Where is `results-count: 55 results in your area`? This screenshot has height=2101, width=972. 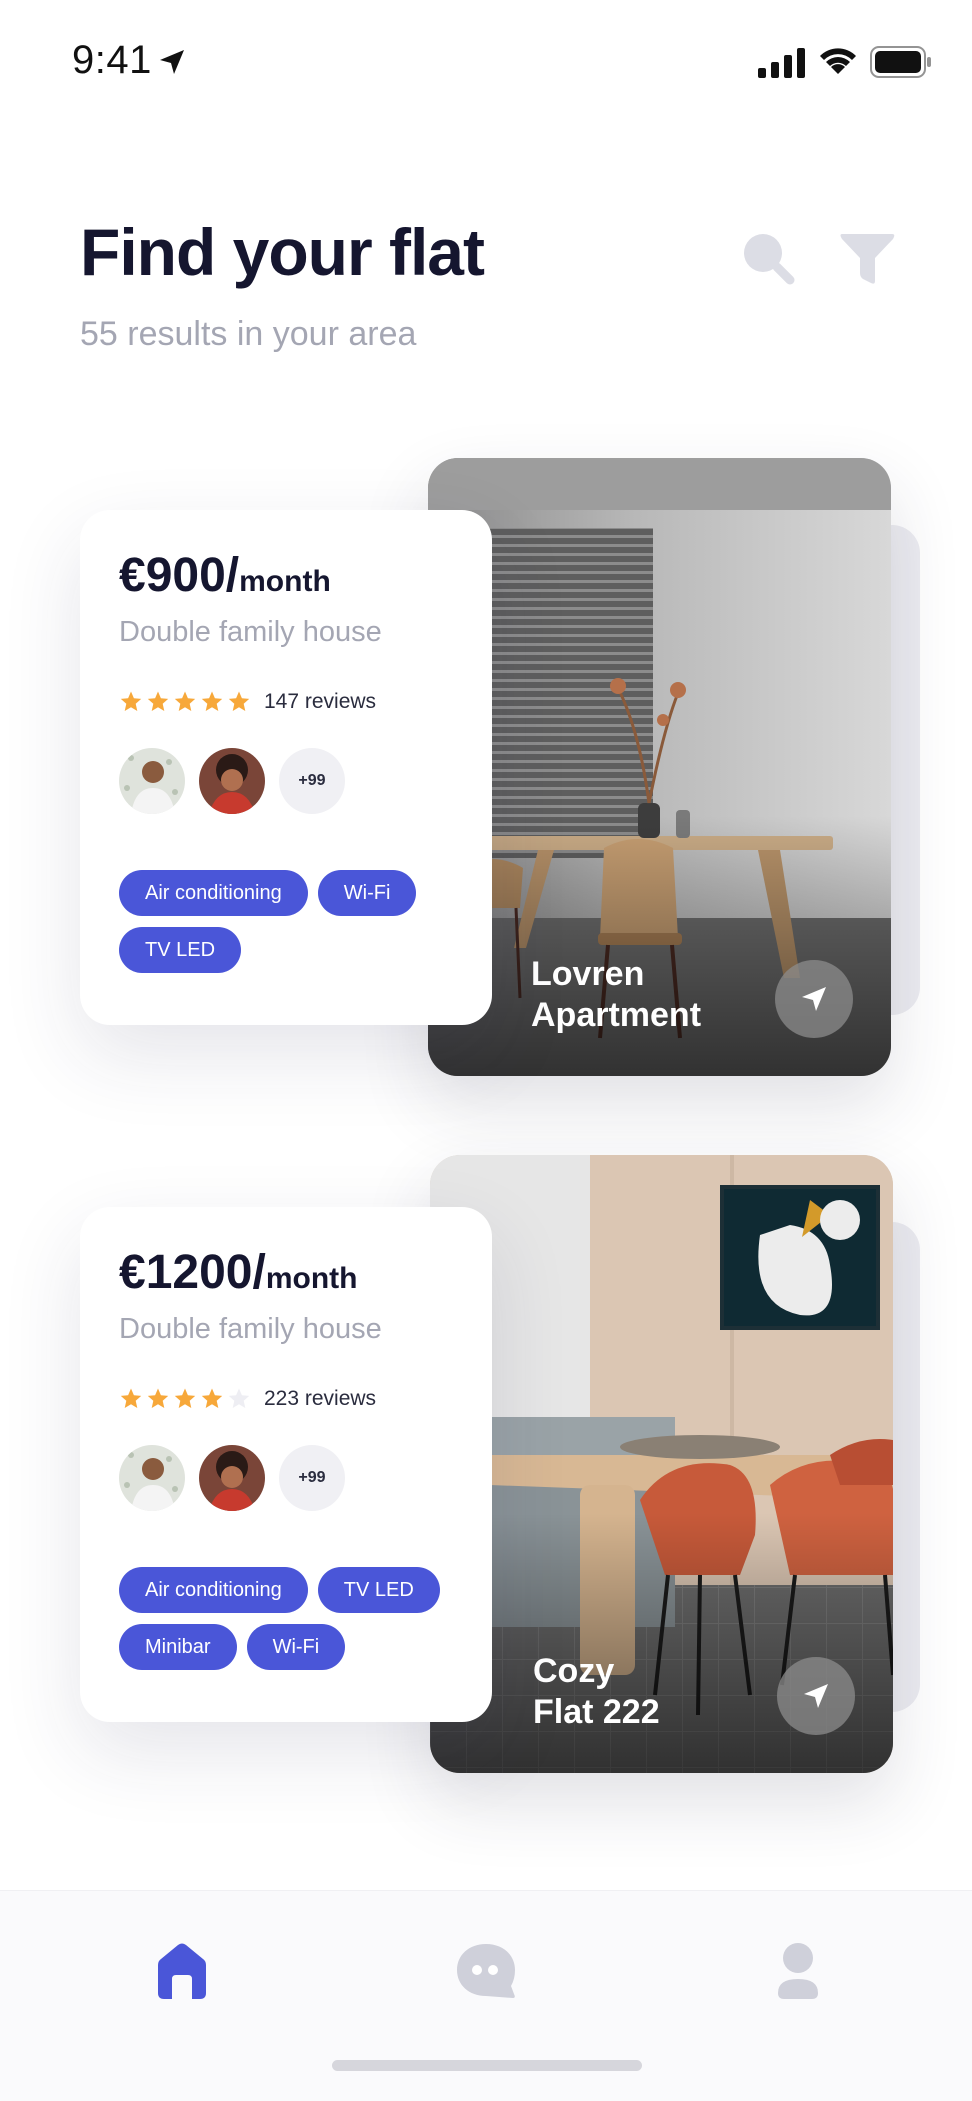
results-count: 55 results in your area is located at coordinates (248, 334).